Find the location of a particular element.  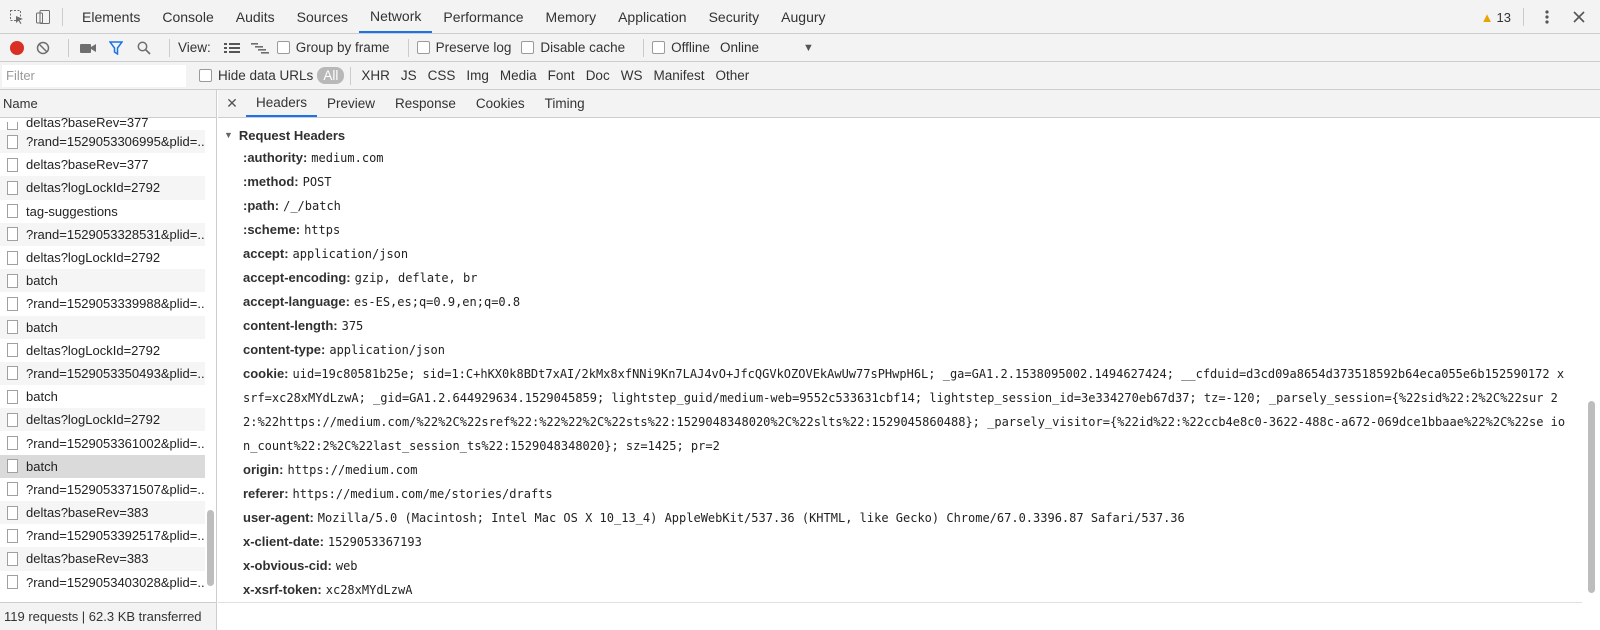

detail-tab-response: Response is located at coordinates (425, 103).